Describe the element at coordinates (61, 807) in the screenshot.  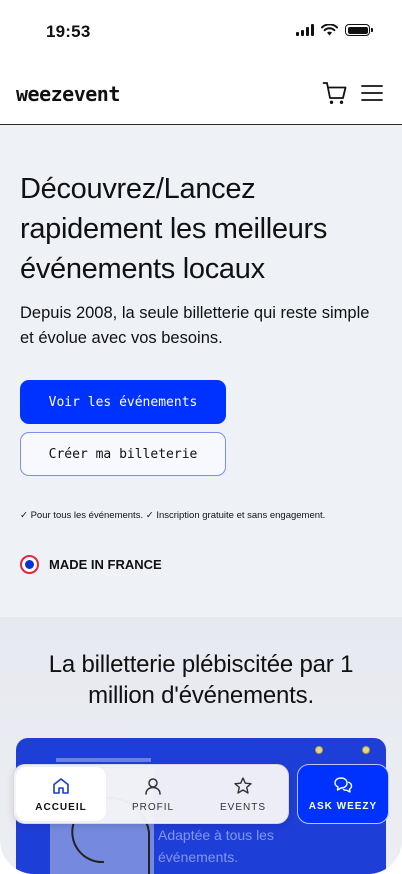
I see `tab-home-label: ACCUEIL` at that location.